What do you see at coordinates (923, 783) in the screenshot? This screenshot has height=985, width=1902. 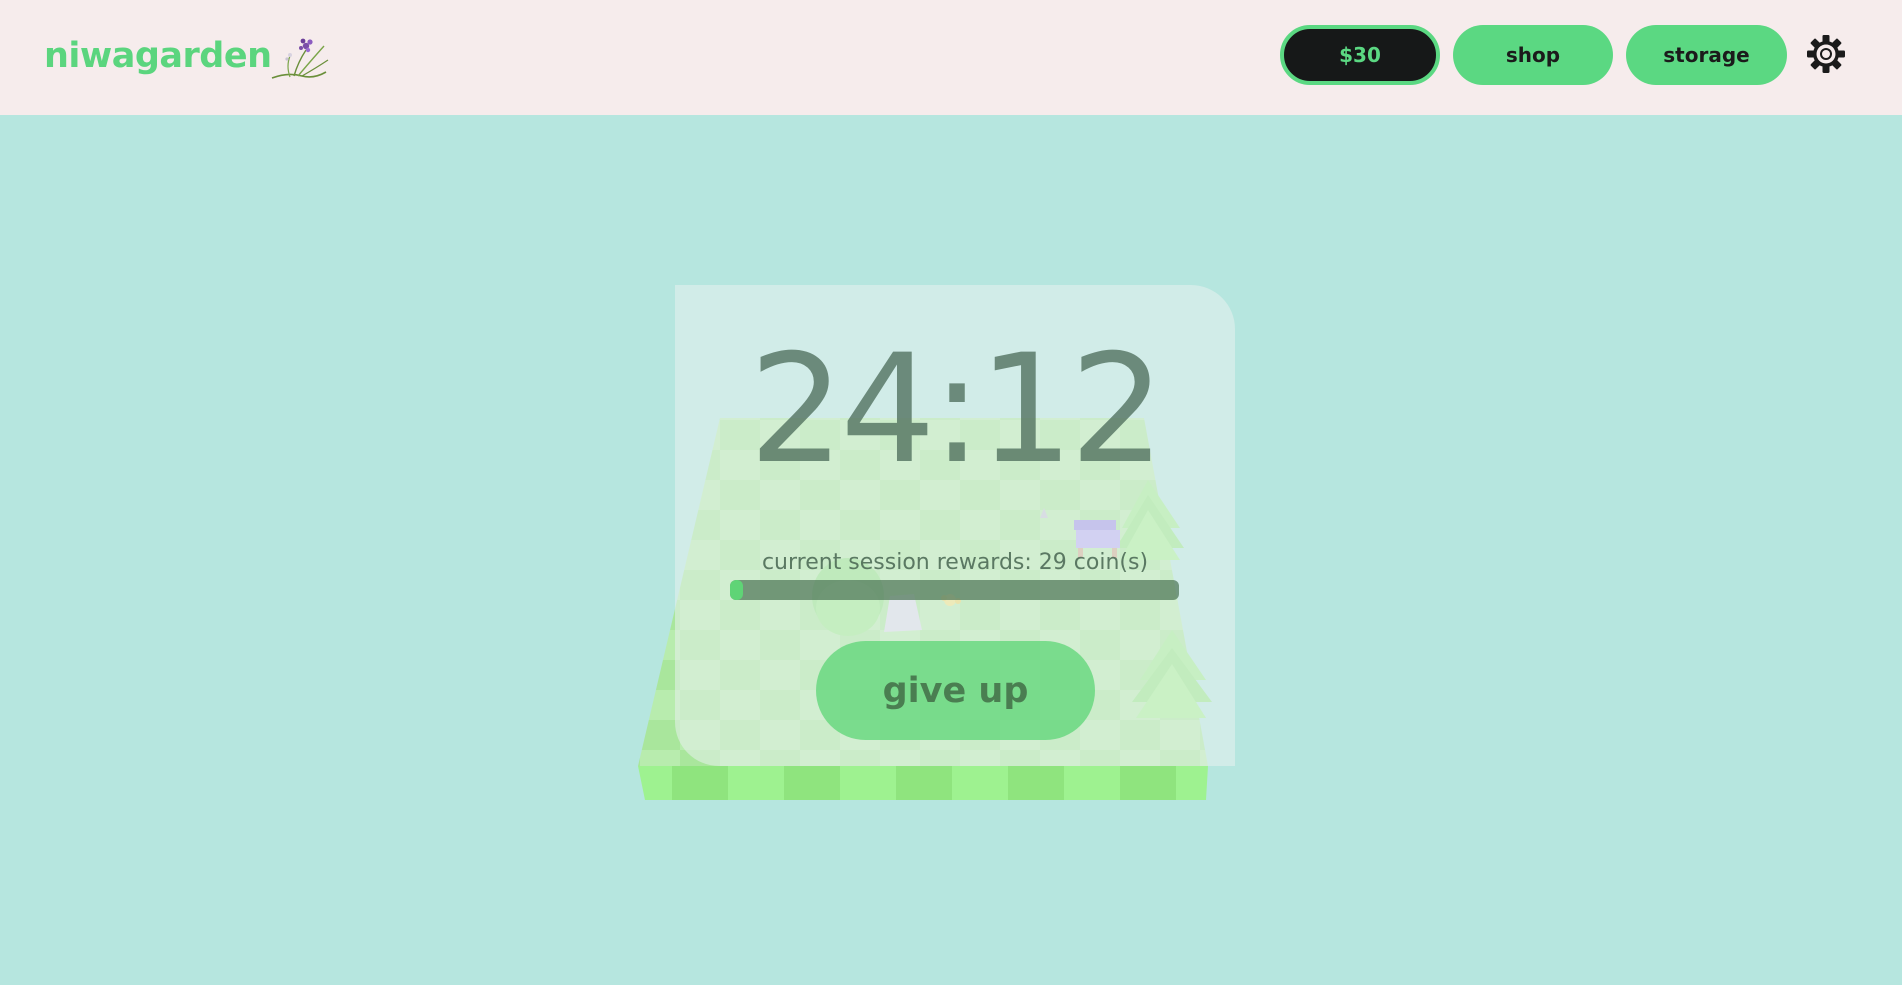 I see `garden-ground-side` at bounding box center [923, 783].